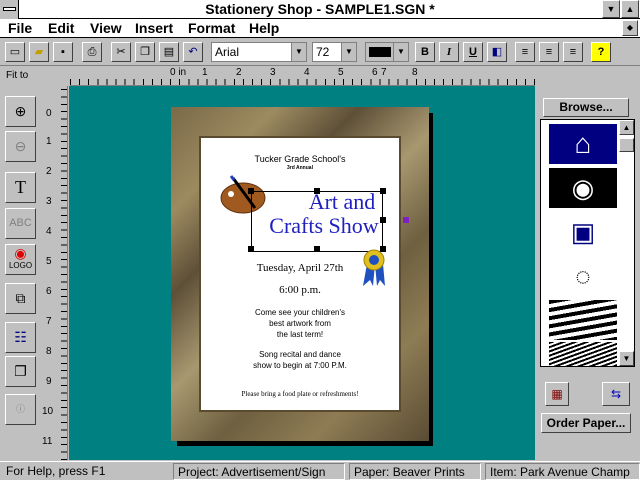  I want to click on underline-button: U, so click(473, 52).